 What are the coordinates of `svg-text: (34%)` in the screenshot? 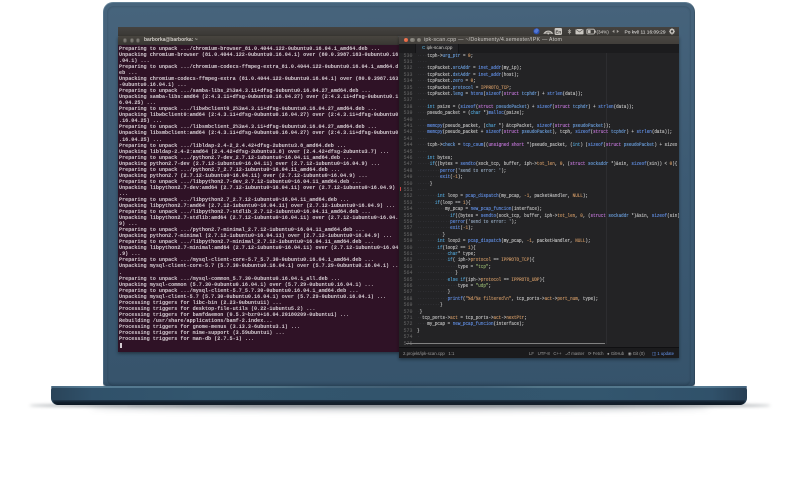 It's located at (603, 31).